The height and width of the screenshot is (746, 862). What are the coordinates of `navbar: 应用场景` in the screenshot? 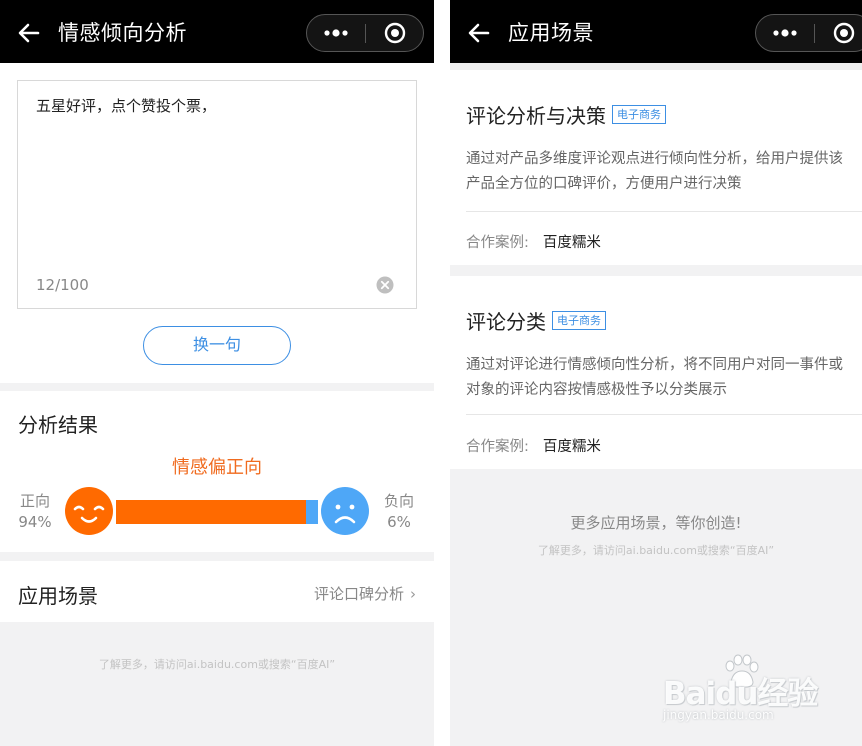 It's located at (656, 31).